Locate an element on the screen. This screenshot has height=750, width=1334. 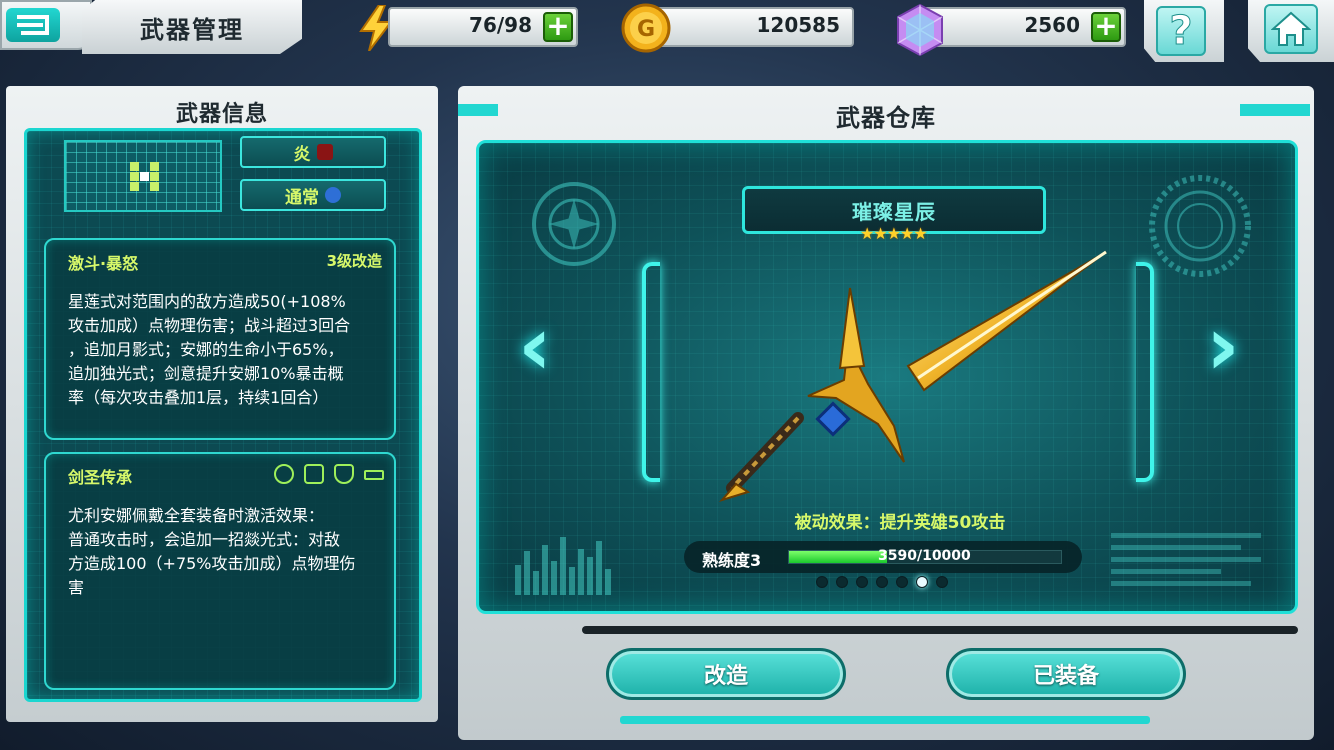
set-line: 尤利安娜佩戴全套装备时激活效果： is located at coordinates (196, 515).